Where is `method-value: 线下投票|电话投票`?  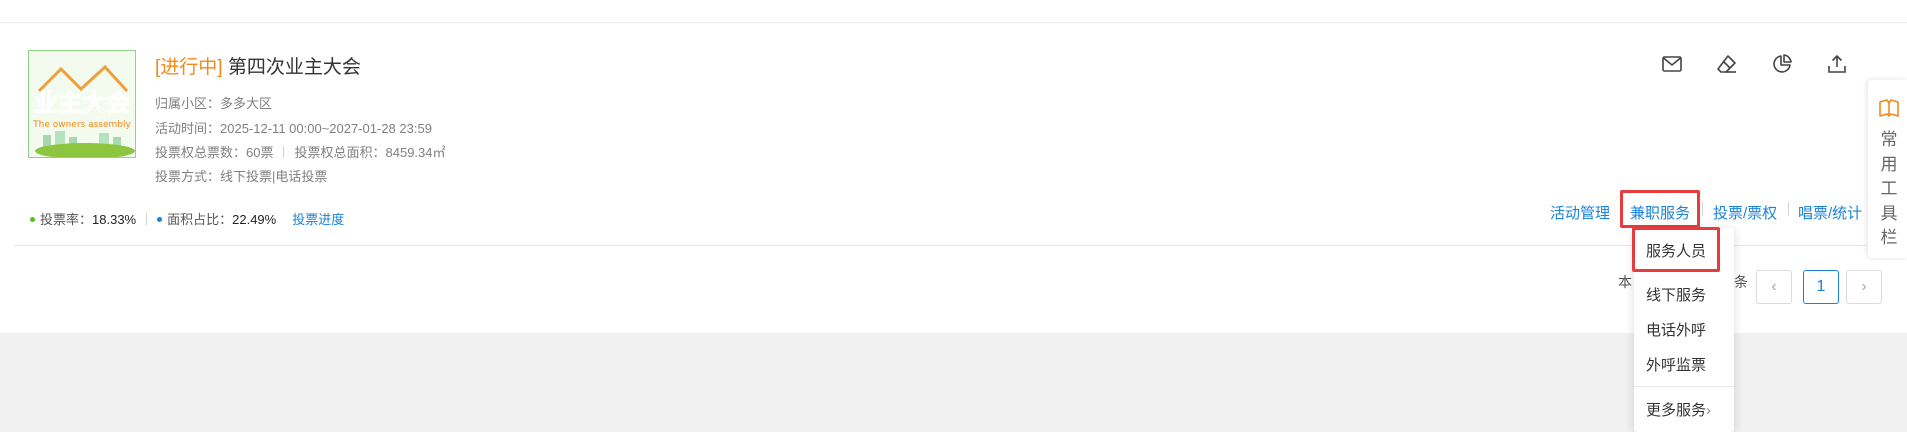
method-value: 线下投票|电话投票 is located at coordinates (274, 176).